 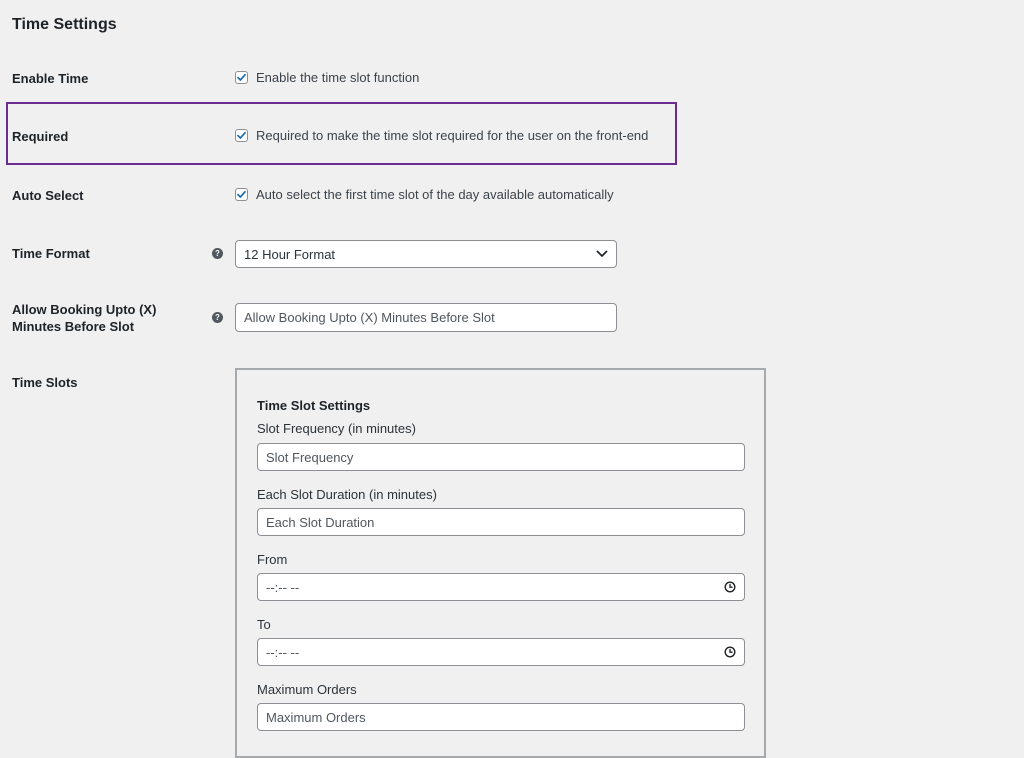 What do you see at coordinates (314, 405) in the screenshot?
I see `time-slot-settings-title: Time Slot Settings` at bounding box center [314, 405].